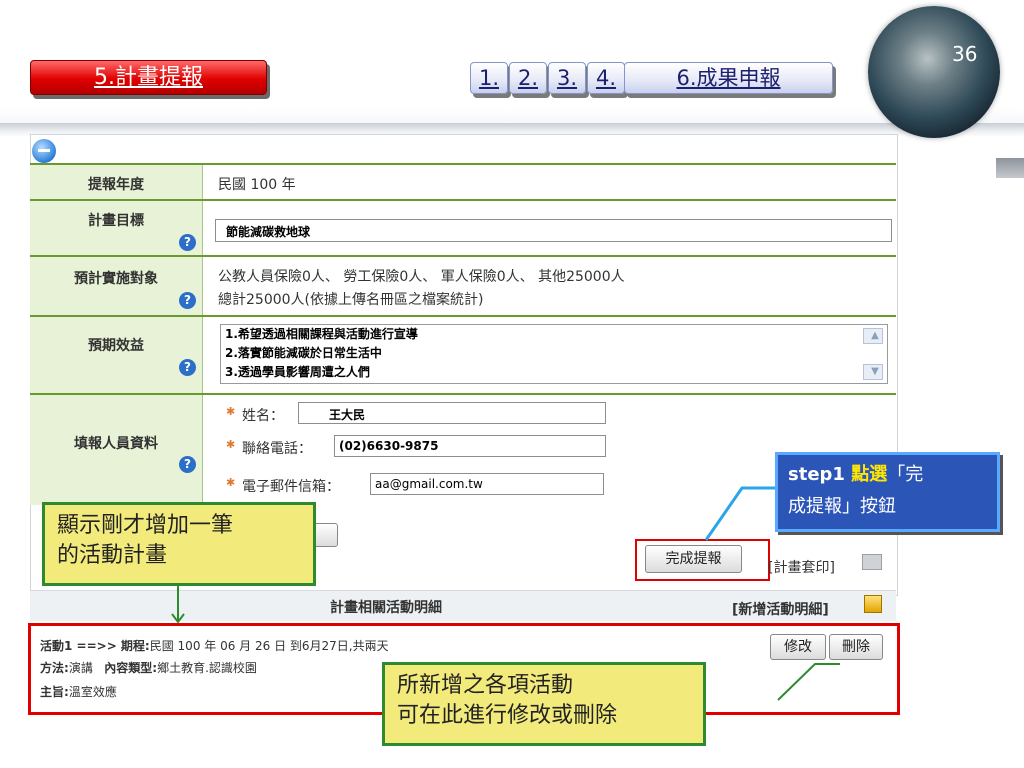 This screenshot has height=768, width=1024. What do you see at coordinates (179, 544) in the screenshot?
I see `show-plan-callout: 顯示剛才增加一筆 的活動計畫` at bounding box center [179, 544].